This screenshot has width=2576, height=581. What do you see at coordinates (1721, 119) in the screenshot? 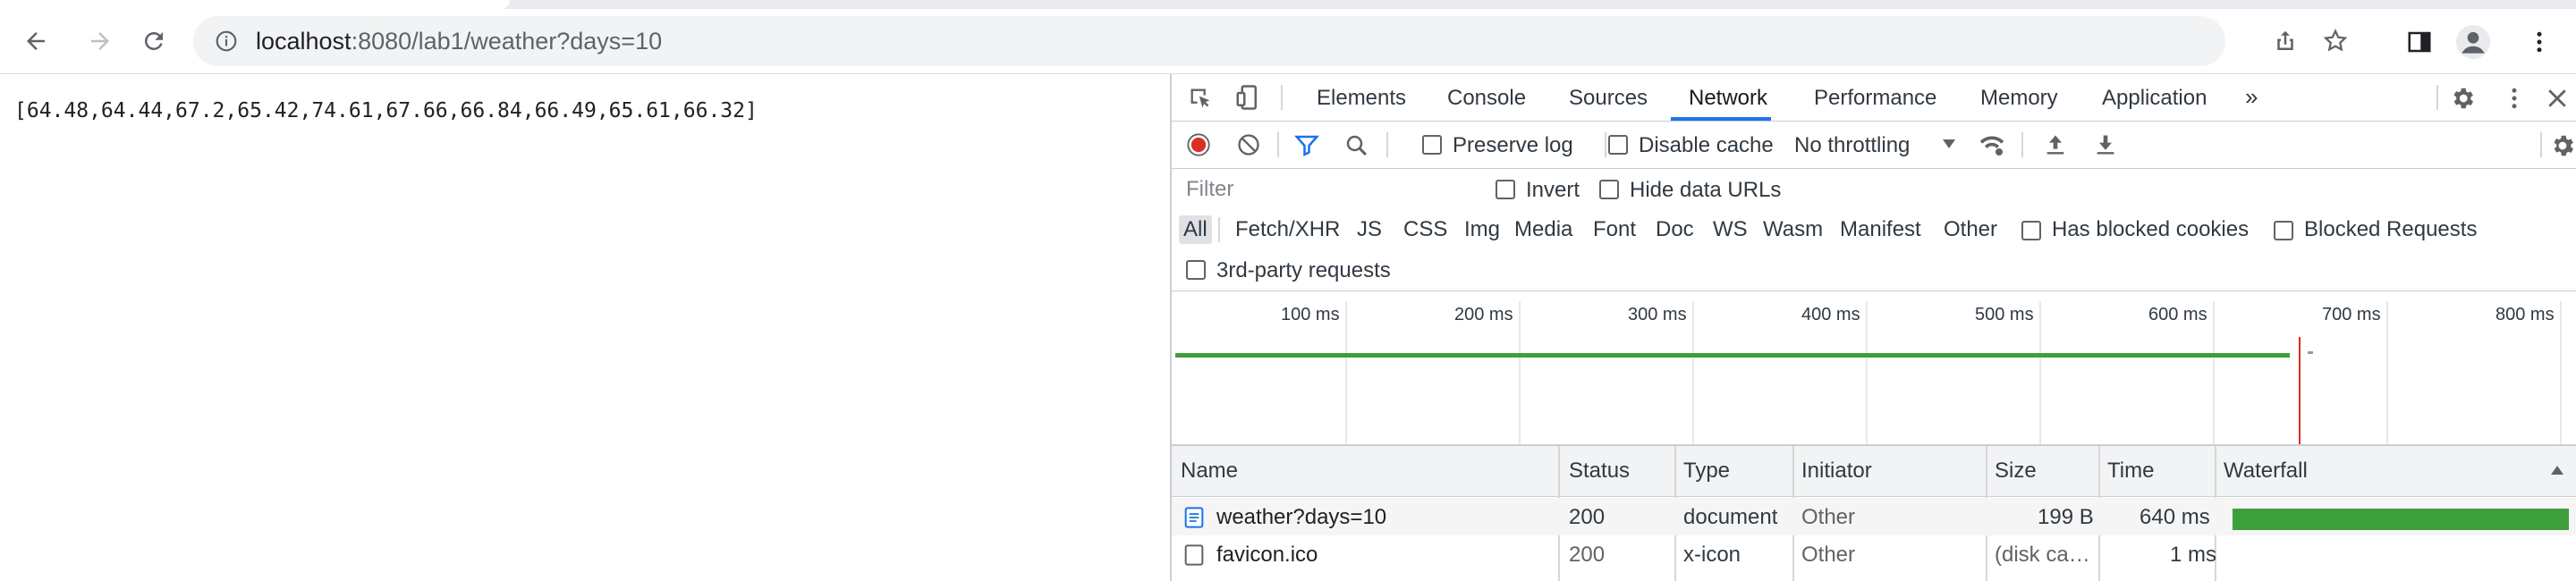
I see `active-tab-indicator` at bounding box center [1721, 119].